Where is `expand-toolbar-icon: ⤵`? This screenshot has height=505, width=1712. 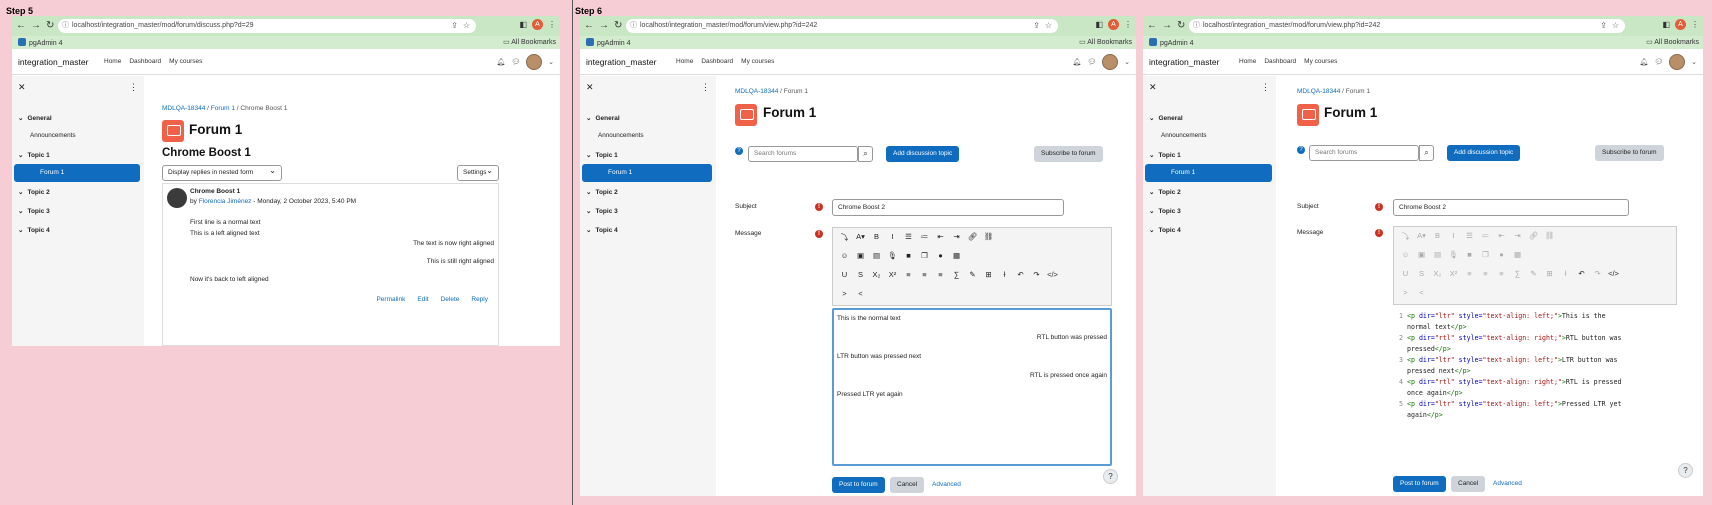
expand-toolbar-icon: ⤵ is located at coordinates (844, 237).